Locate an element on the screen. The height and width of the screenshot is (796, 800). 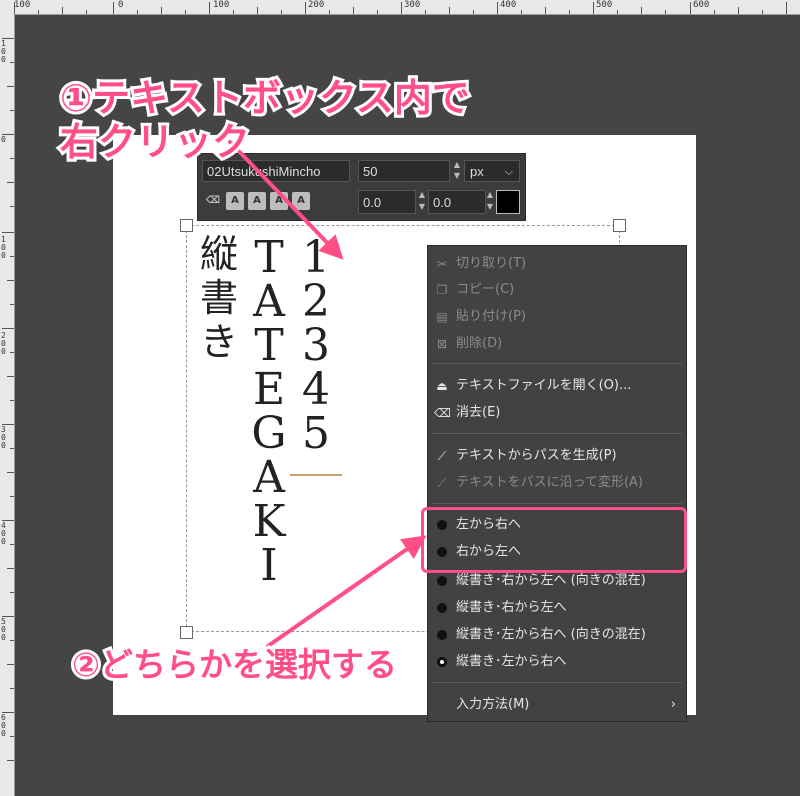
annotation-step1: ①テキストボックス内で 右クリック is located at coordinates (265, 120).